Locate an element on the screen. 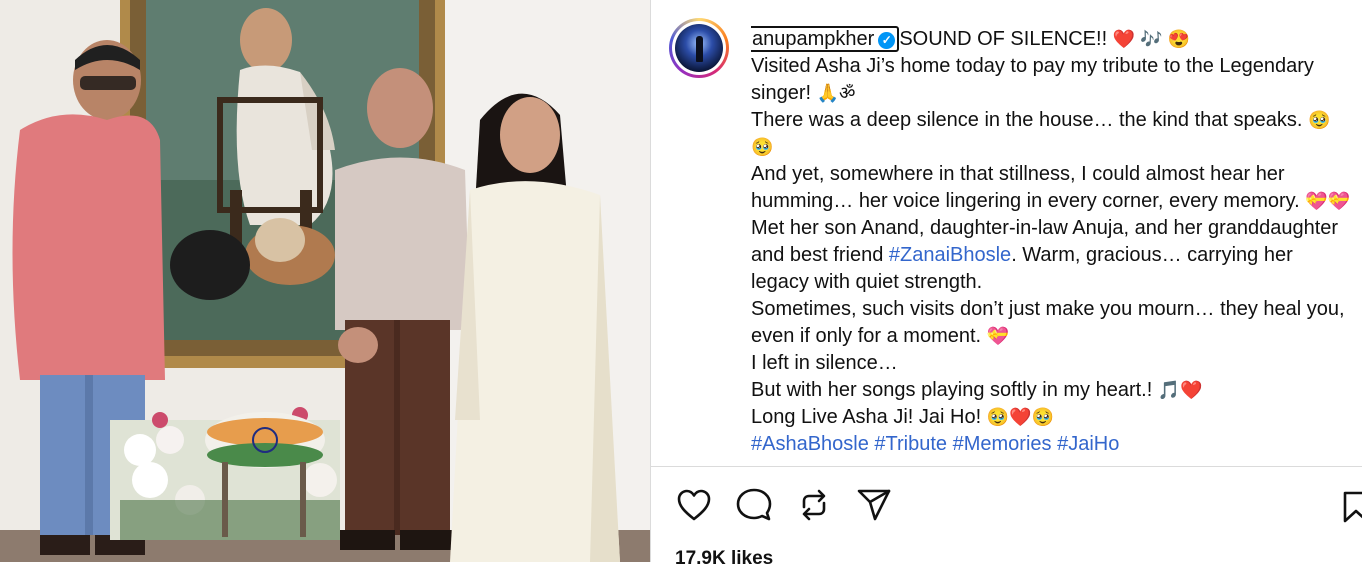 Image resolution: width=1362 pixels, height=570 pixels. caption-line-1: anupampkher ✓ SOUND OF SILENCE!! ❤️ 🎶 😍 is located at coordinates (1051, 39).